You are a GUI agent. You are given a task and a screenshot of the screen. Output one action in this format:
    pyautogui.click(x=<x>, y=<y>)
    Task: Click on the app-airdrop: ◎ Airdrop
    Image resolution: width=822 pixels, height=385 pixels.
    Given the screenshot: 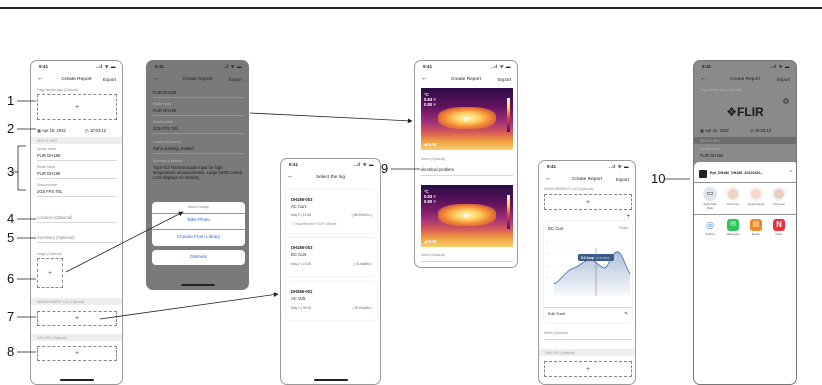 What is the action you would take?
    pyautogui.click(x=710, y=227)
    